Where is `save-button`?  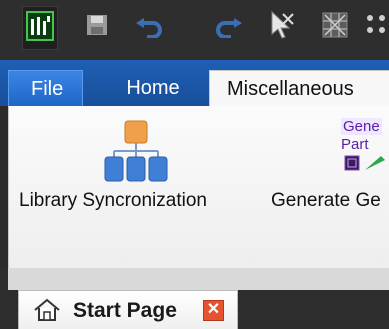
save-button is located at coordinates (97, 27).